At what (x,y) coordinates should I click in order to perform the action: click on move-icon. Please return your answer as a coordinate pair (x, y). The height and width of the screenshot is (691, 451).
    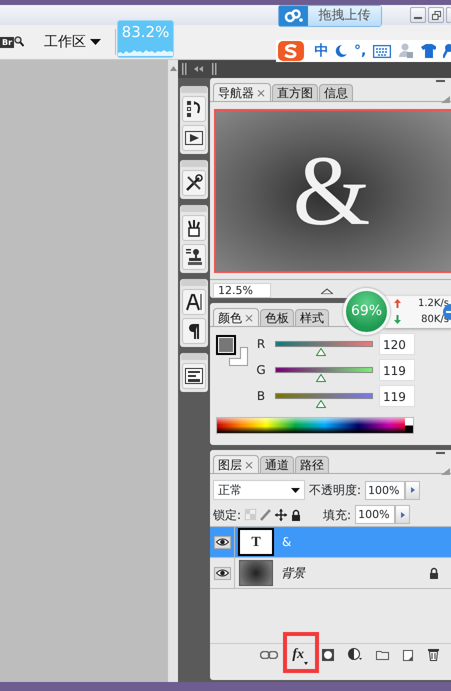
    Looking at the image, I should click on (281, 514).